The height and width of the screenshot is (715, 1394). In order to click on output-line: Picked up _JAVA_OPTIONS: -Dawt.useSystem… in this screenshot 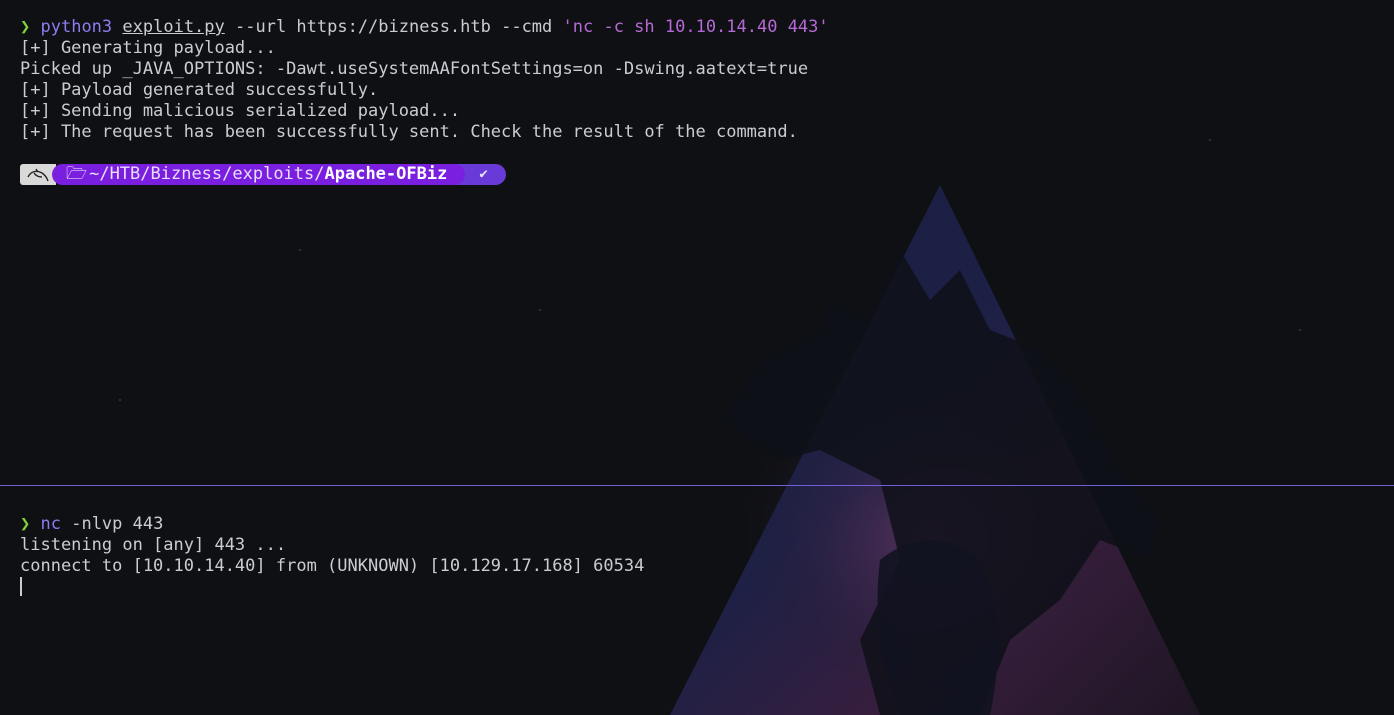, I will do `click(414, 69)`.